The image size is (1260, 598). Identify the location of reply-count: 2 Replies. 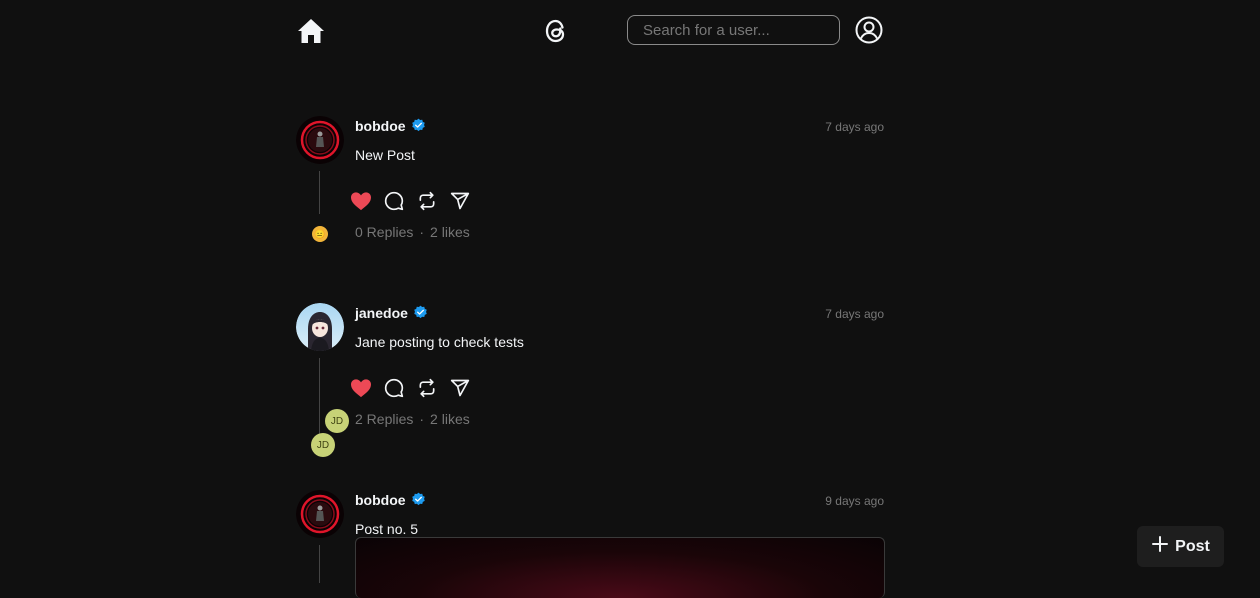
(384, 419).